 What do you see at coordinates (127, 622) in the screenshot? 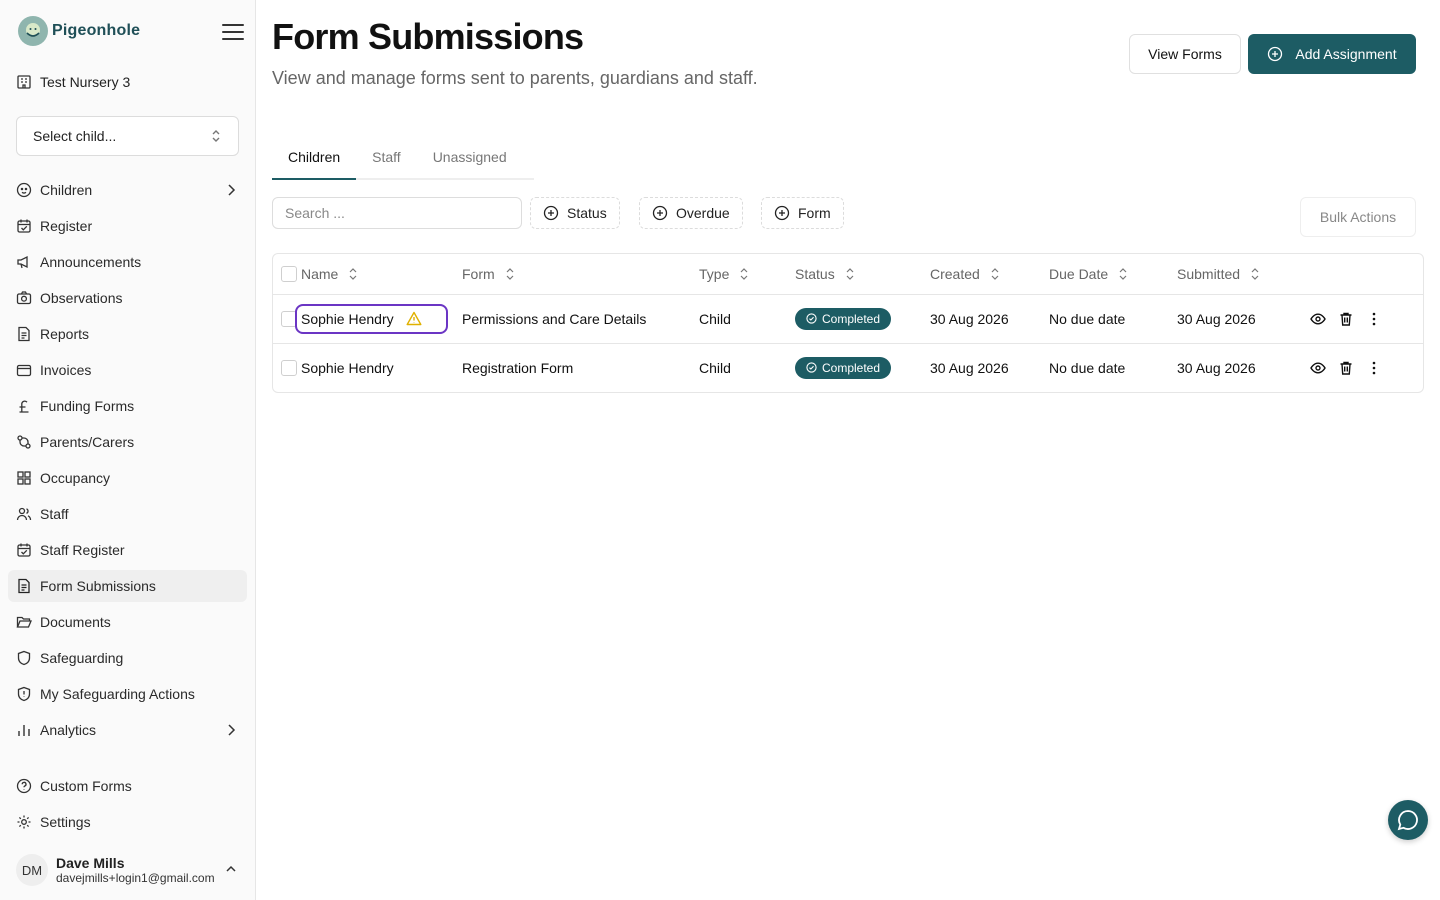
I see `sidebar-item-documents: Documents` at bounding box center [127, 622].